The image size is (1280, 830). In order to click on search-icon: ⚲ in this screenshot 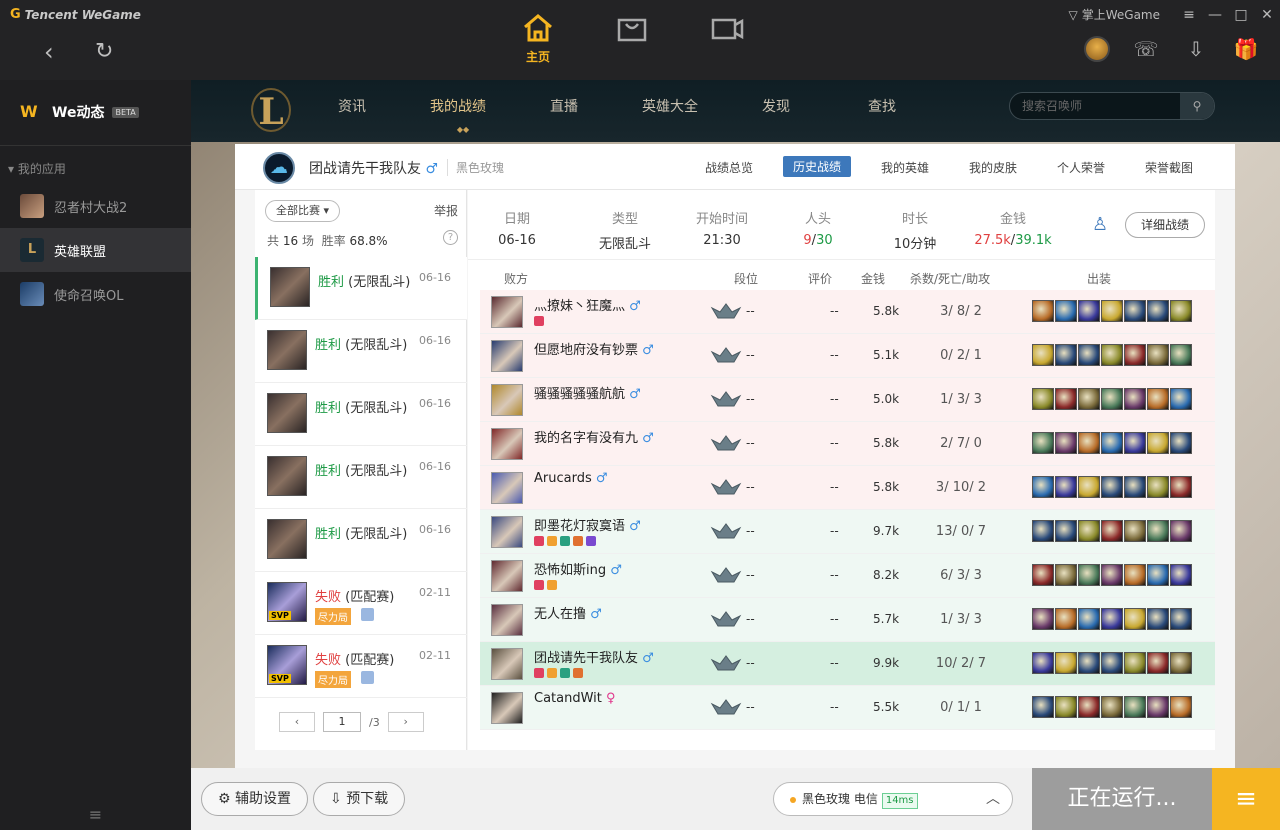, I will do `click(1197, 106)`.